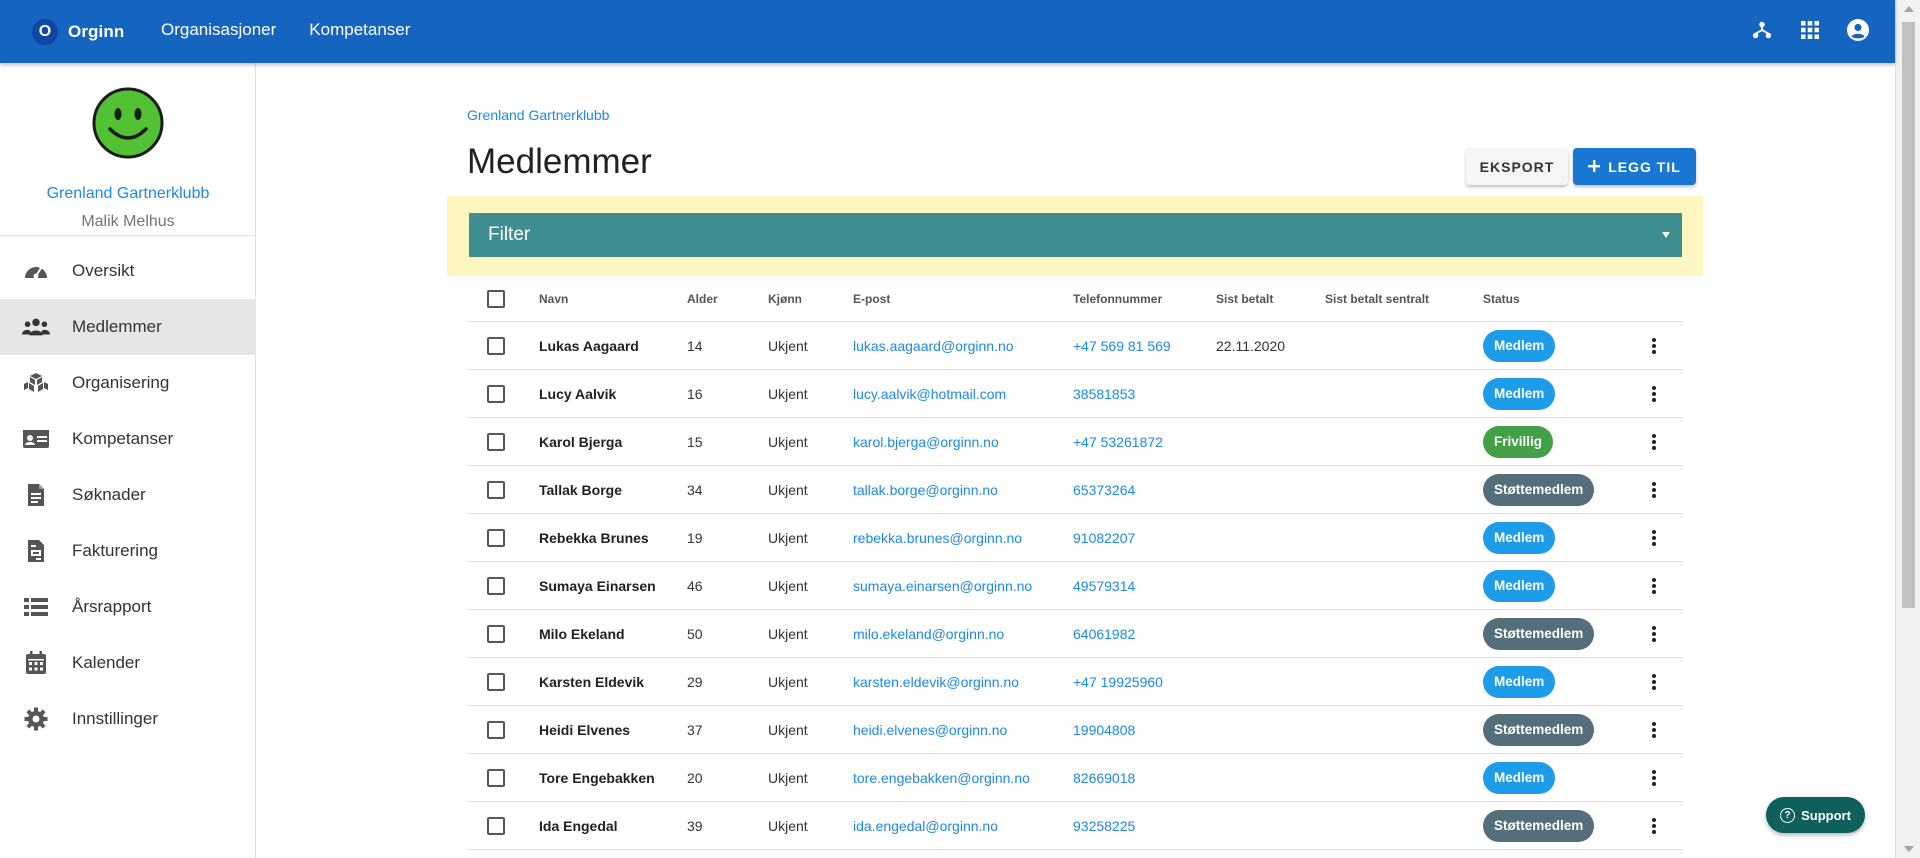 The width and height of the screenshot is (1920, 858). Describe the element at coordinates (928, 633) in the screenshot. I see `member-email-link: milo.ekeland@orginn.no` at that location.